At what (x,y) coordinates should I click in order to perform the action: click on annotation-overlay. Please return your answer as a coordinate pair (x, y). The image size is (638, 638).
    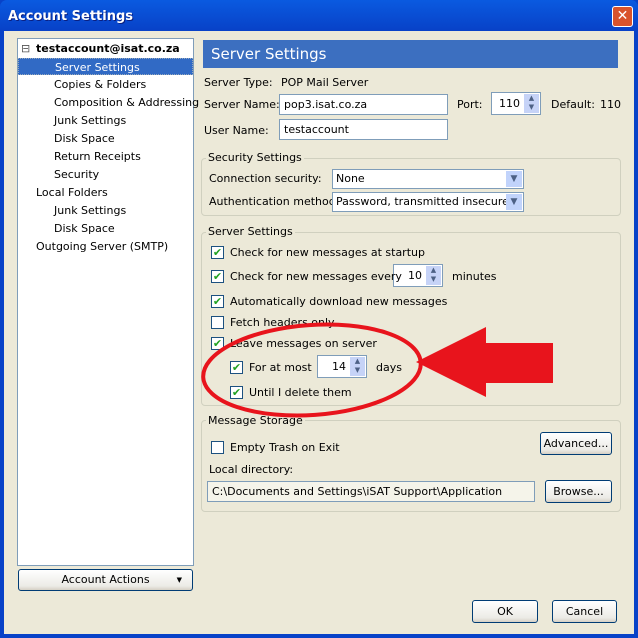
    Looking at the image, I should click on (377, 370).